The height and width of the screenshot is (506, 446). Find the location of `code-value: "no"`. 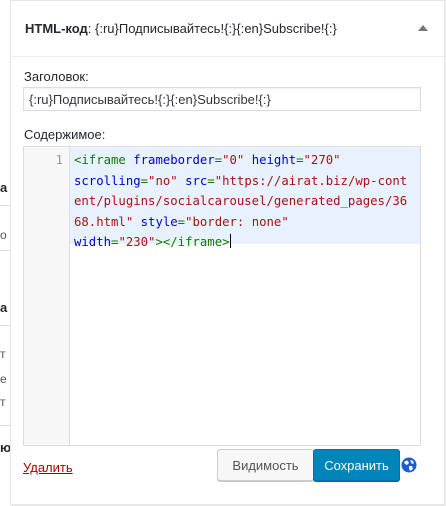

code-value: "no" is located at coordinates (163, 180).